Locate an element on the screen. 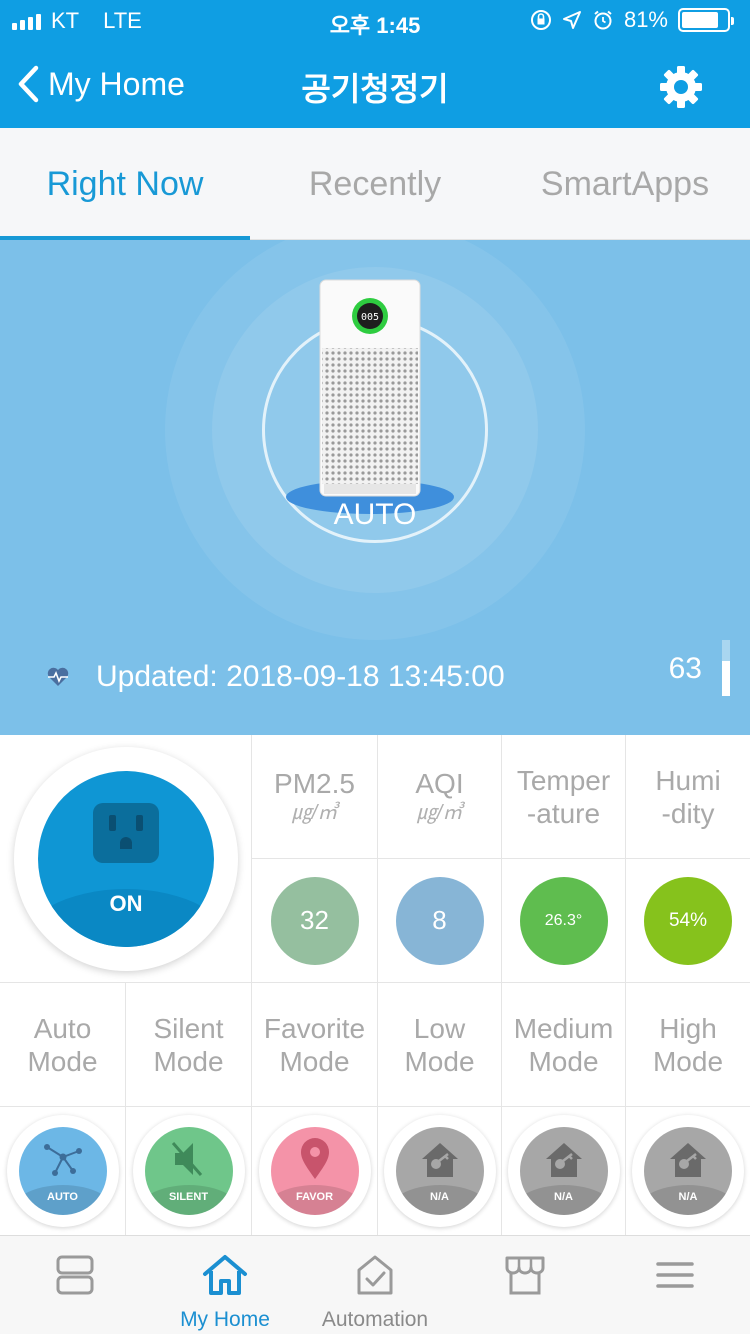 The height and width of the screenshot is (1334, 750). tab-recently: Recently is located at coordinates (375, 183).